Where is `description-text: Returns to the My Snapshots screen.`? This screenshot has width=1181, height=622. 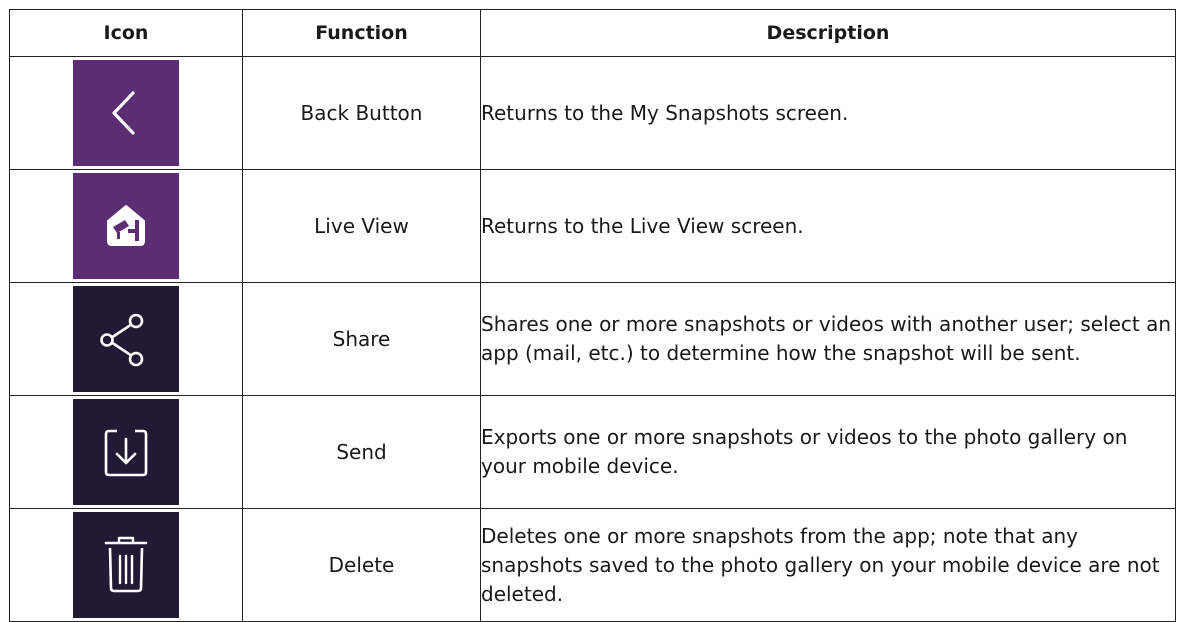
description-text: Returns to the My Snapshots screen. is located at coordinates (828, 113).